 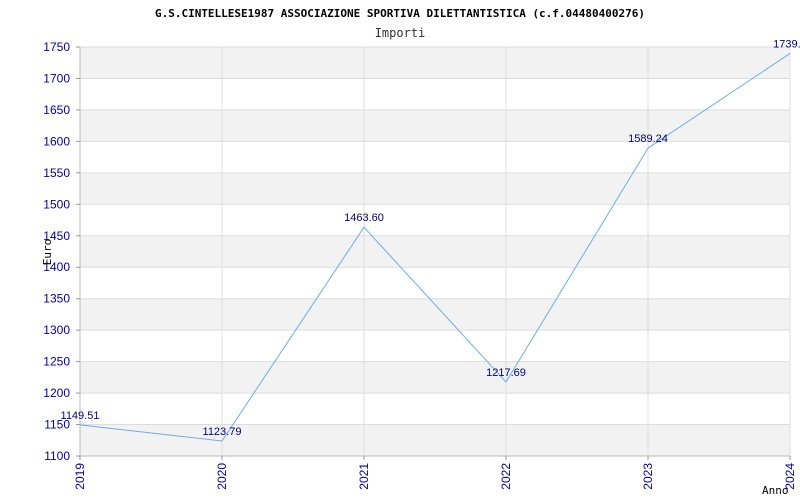 I want to click on y-tick-label: 1500, so click(x=56, y=204).